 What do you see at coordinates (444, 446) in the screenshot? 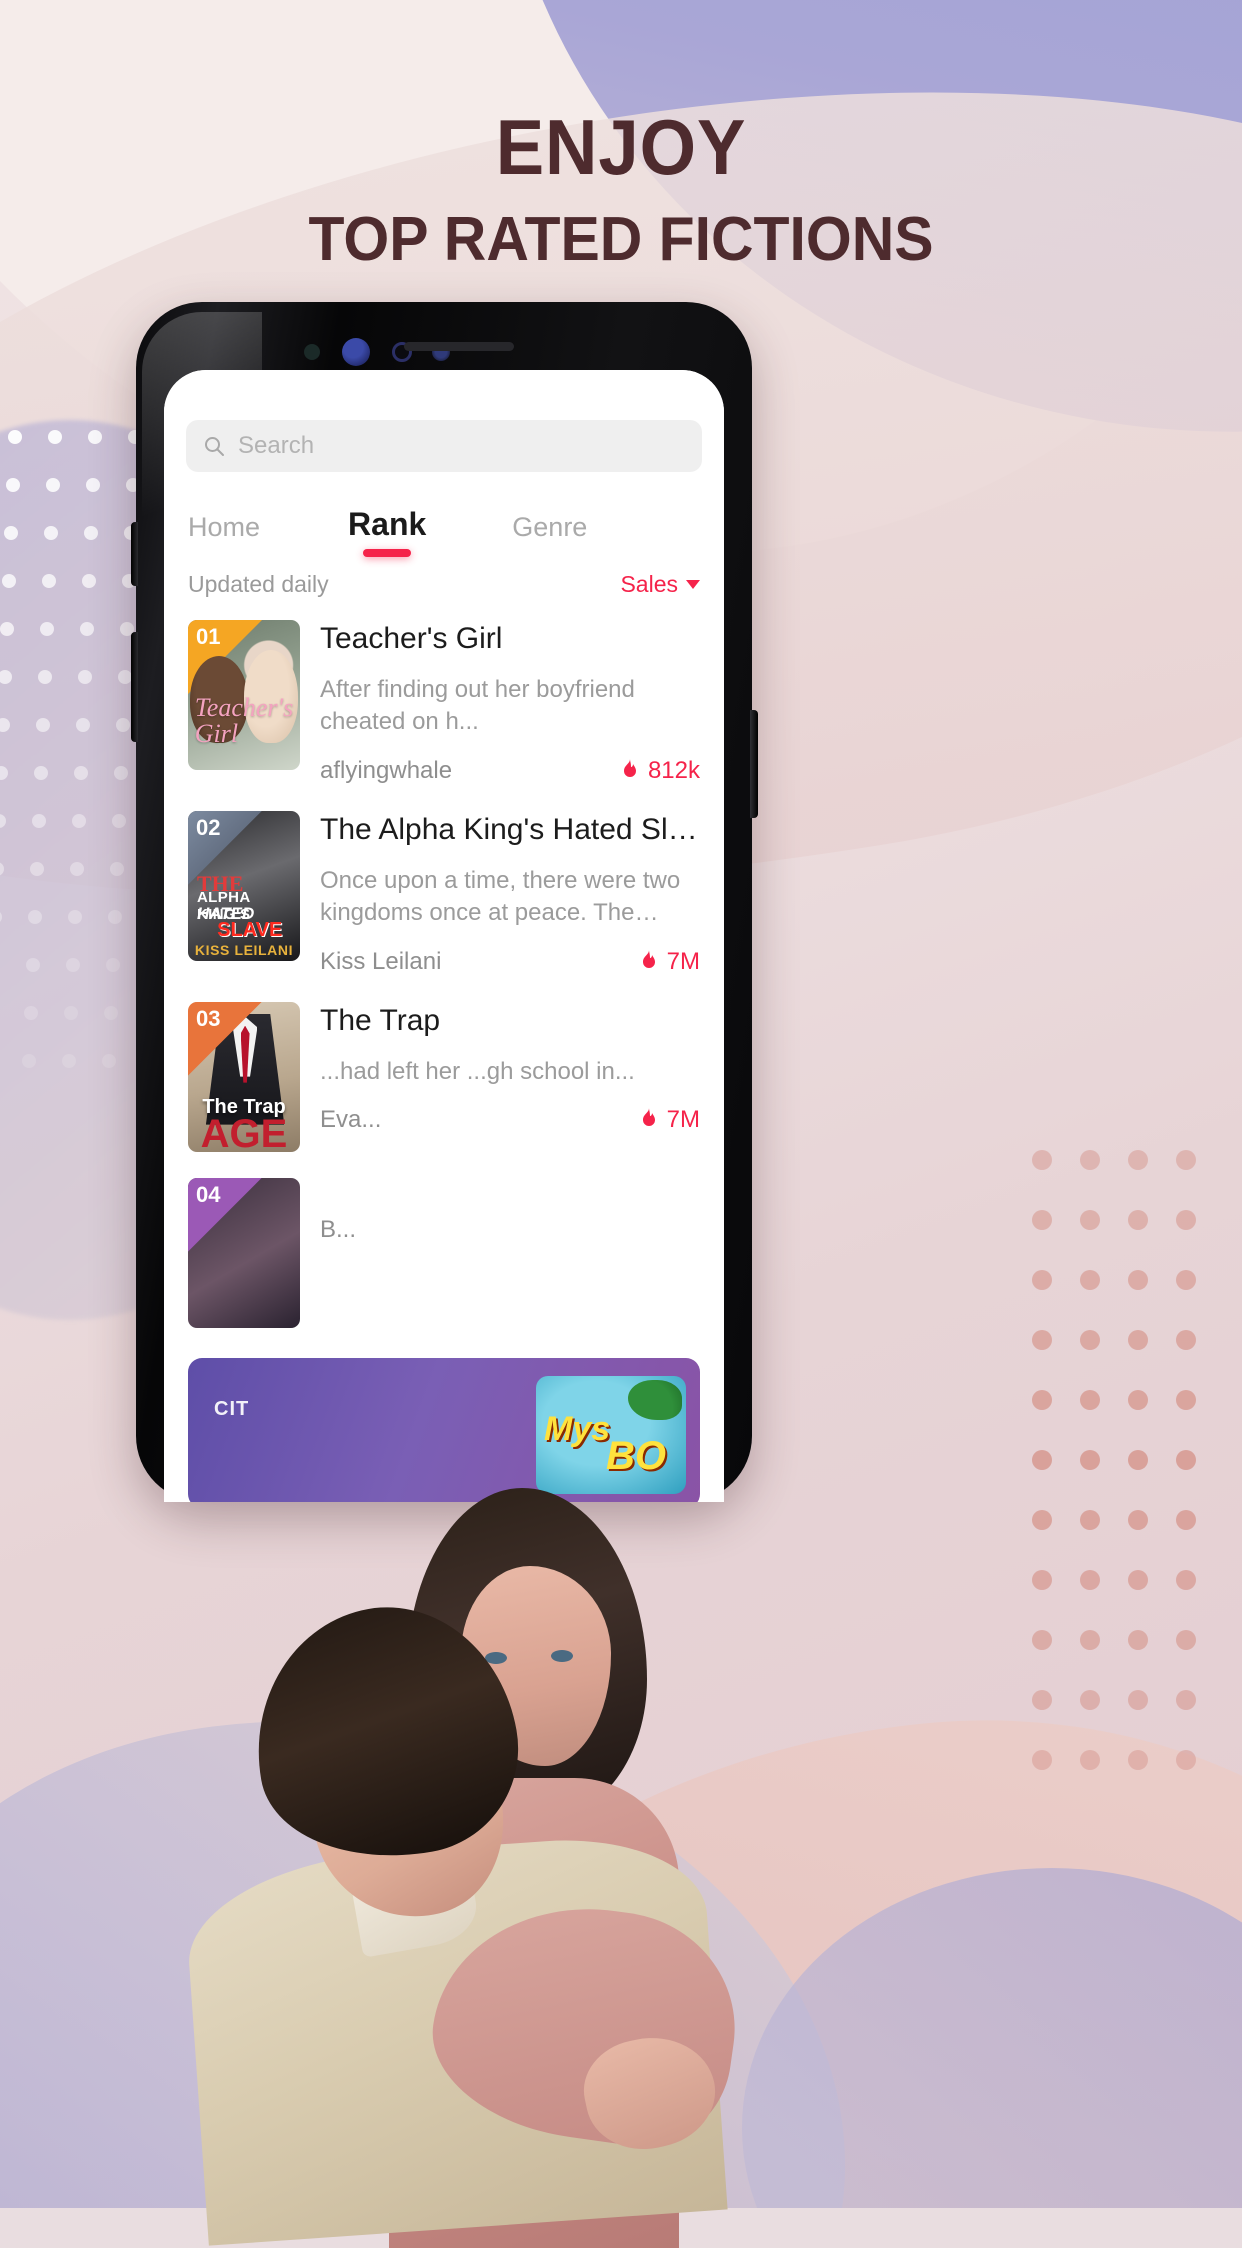
I see `search-input: Search` at bounding box center [444, 446].